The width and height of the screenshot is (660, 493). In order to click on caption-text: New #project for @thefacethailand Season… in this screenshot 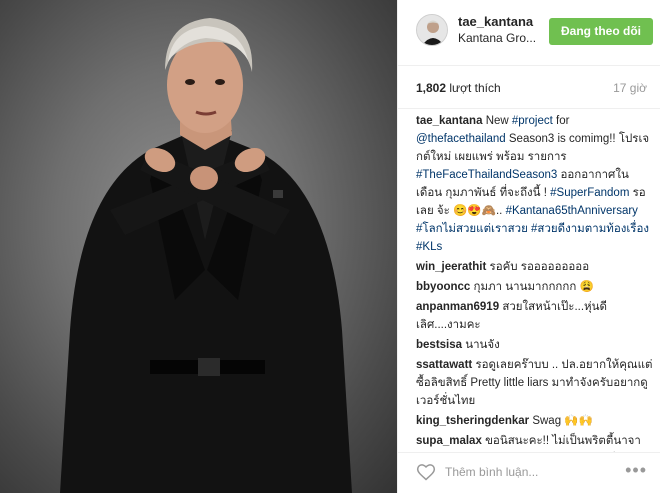, I will do `click(532, 184)`.